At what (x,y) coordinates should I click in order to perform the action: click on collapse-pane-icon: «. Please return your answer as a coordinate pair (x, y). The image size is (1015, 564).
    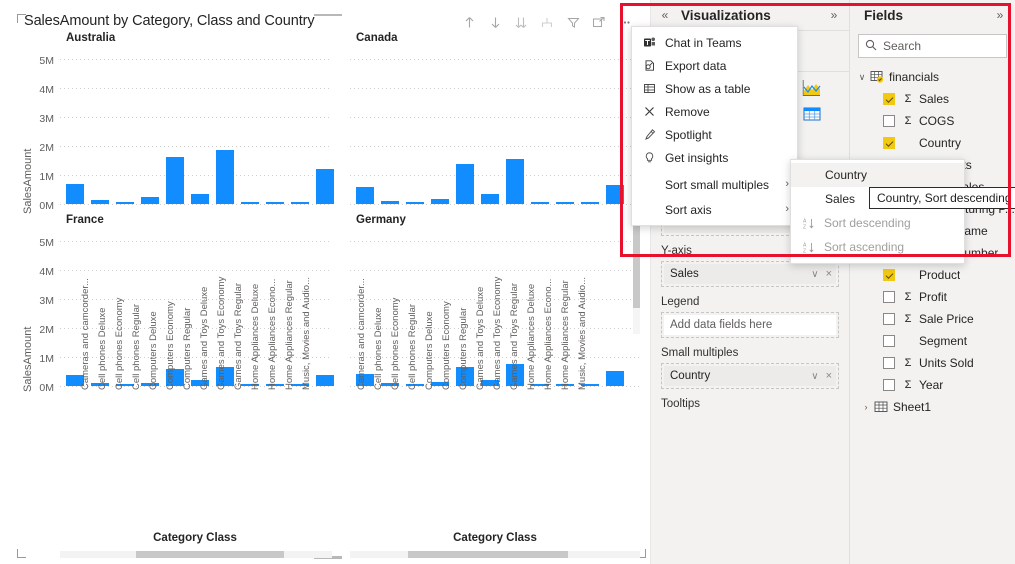
    Looking at the image, I should click on (665, 15).